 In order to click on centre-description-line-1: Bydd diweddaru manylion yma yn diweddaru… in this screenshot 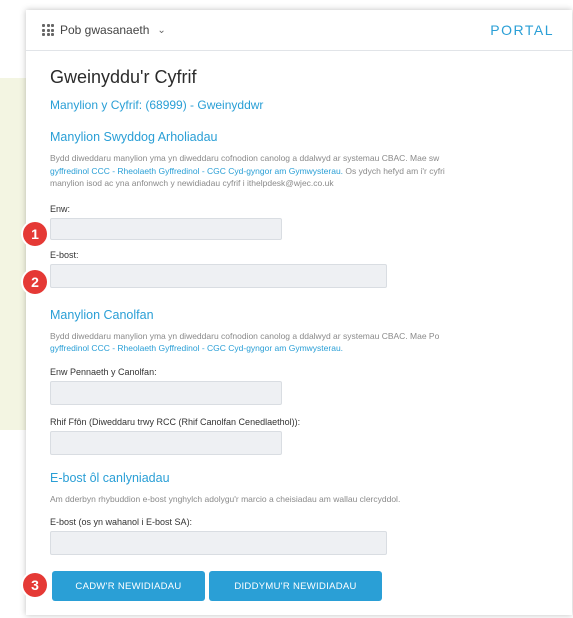, I will do `click(245, 335)`.